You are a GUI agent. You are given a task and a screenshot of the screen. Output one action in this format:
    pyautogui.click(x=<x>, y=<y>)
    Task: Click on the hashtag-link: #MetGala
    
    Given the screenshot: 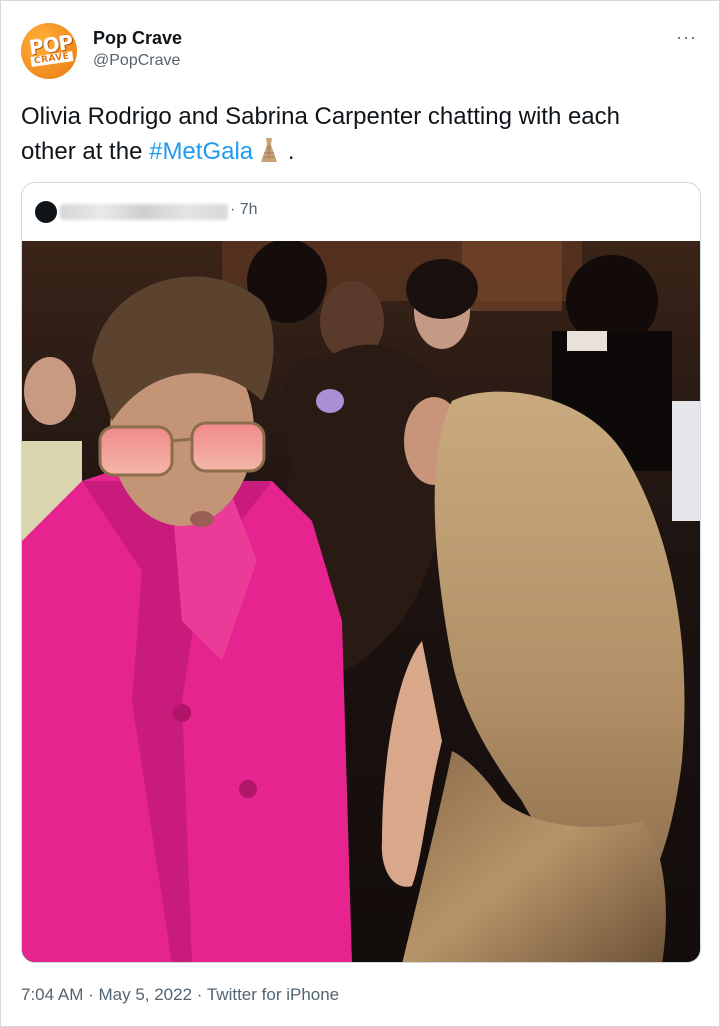 What is the action you would take?
    pyautogui.click(x=201, y=151)
    